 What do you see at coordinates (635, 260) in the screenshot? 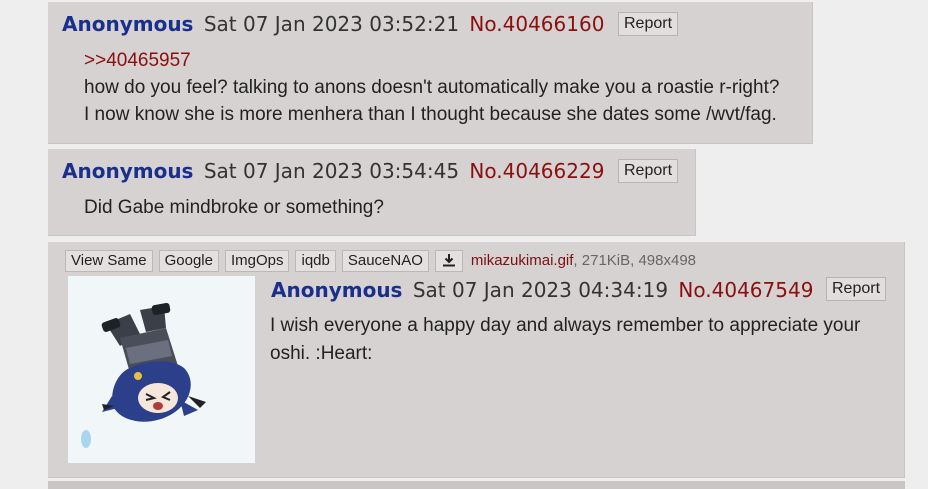
I see `file-meta: , 271KiB, 498x498` at bounding box center [635, 260].